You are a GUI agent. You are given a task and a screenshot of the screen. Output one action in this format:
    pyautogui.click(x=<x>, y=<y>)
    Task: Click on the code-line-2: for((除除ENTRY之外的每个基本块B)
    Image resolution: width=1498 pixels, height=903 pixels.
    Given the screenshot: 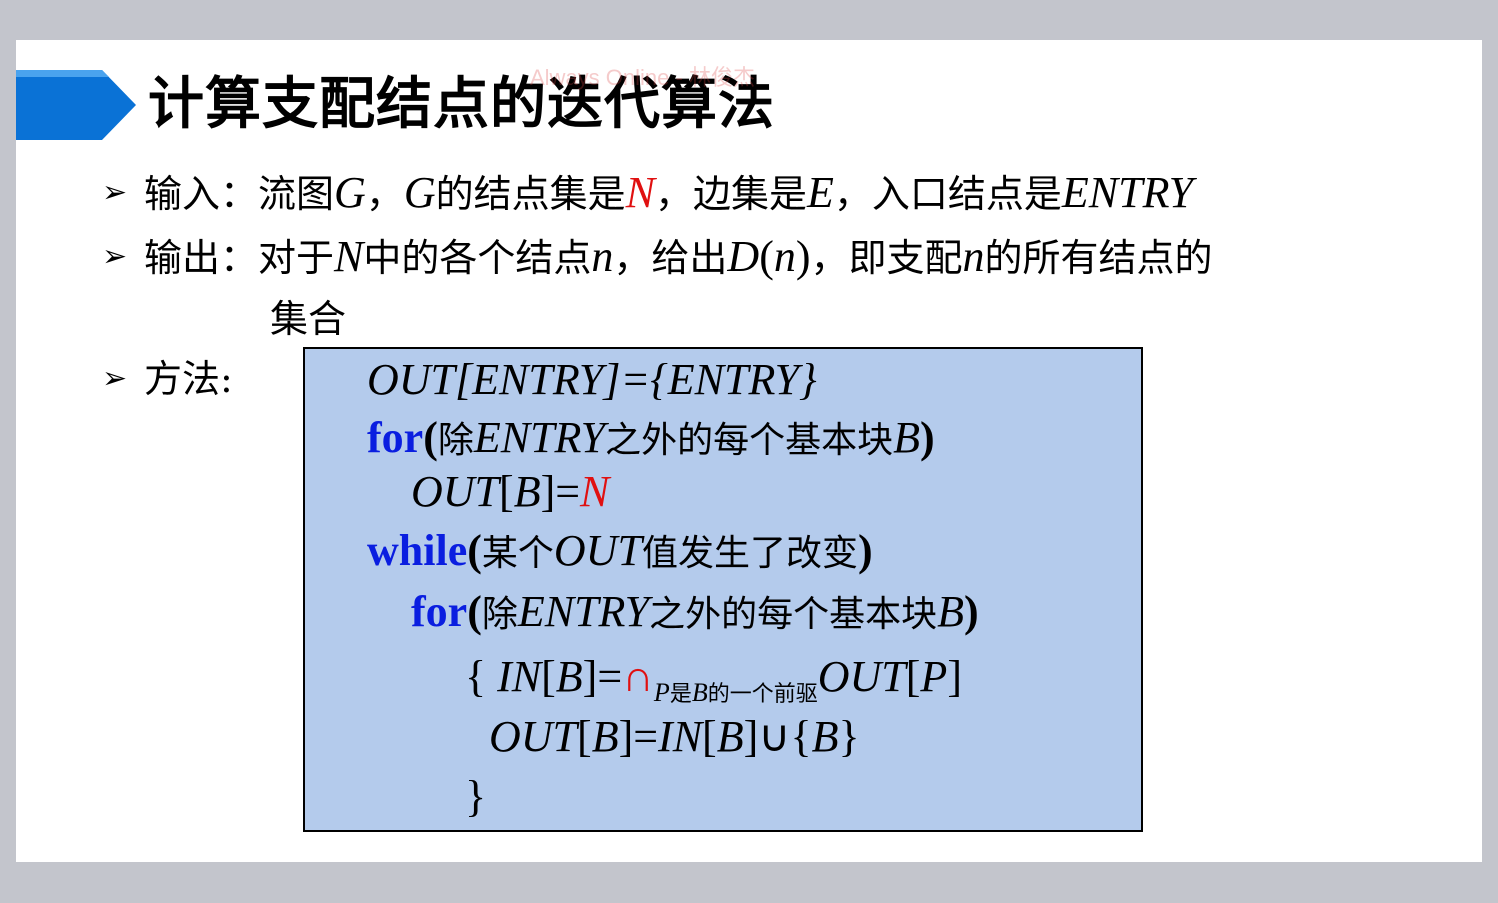 What is the action you would take?
    pyautogui.click(x=651, y=437)
    